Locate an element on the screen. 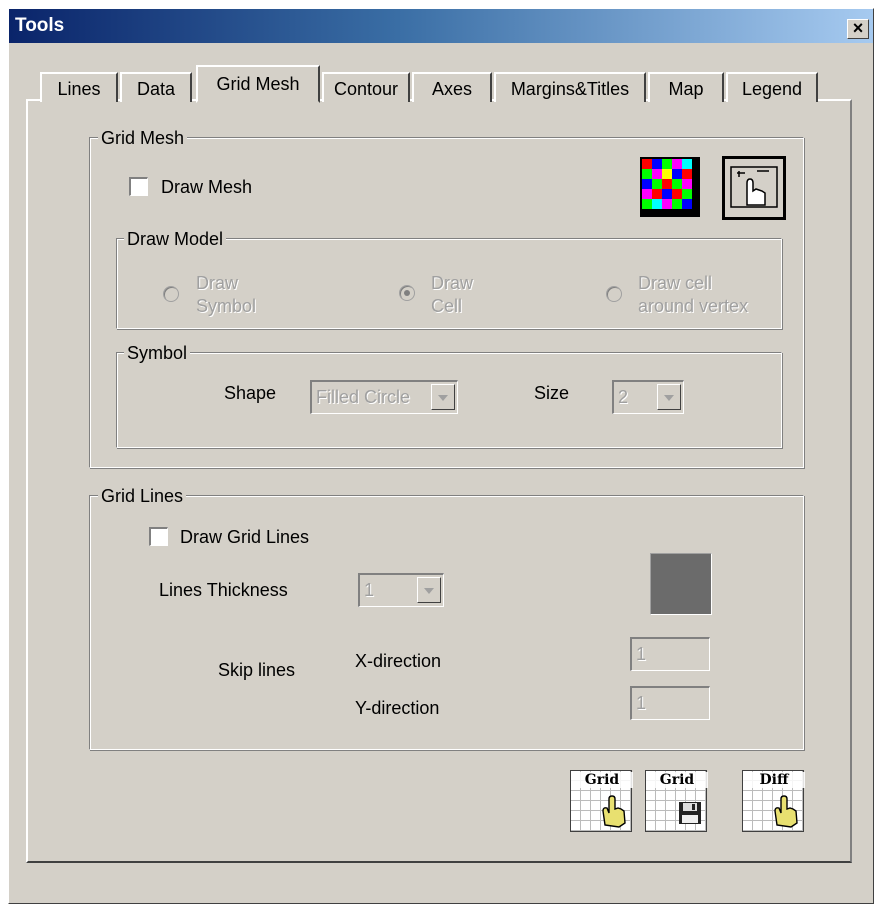  x-direction-input: 1 is located at coordinates (670, 654).